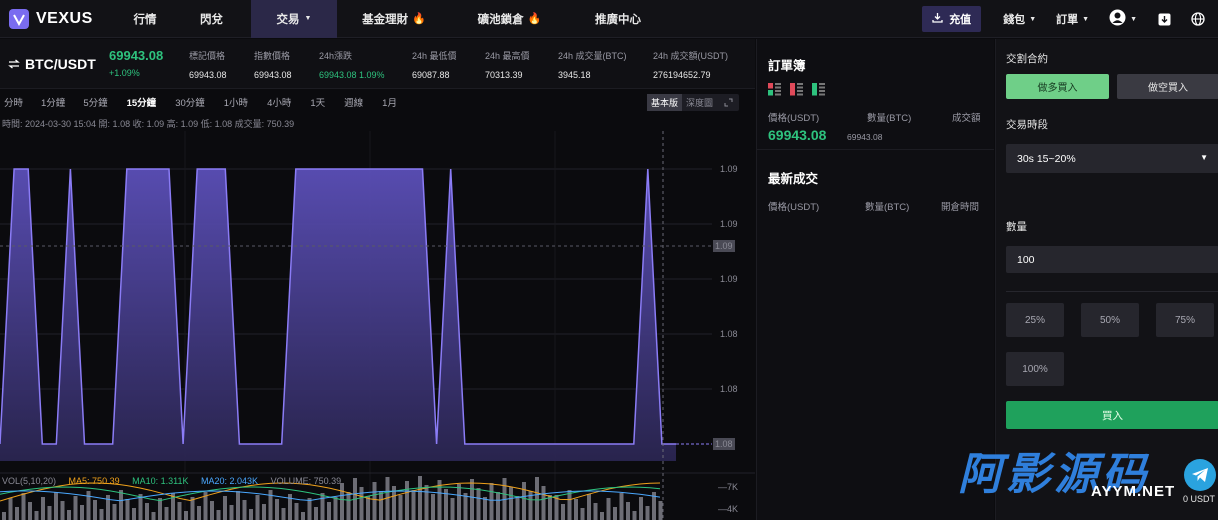 This screenshot has height=520, width=1218. Describe the element at coordinates (1110, 320) in the screenshot. I see `percent-50-button: 50%` at that location.